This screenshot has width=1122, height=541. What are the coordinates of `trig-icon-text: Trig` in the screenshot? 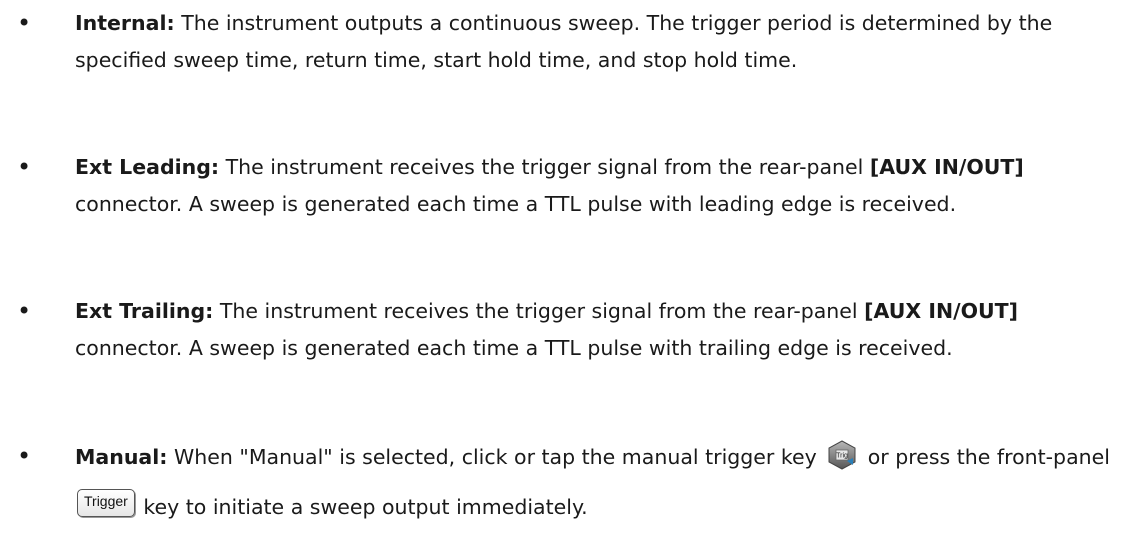 It's located at (842, 456).